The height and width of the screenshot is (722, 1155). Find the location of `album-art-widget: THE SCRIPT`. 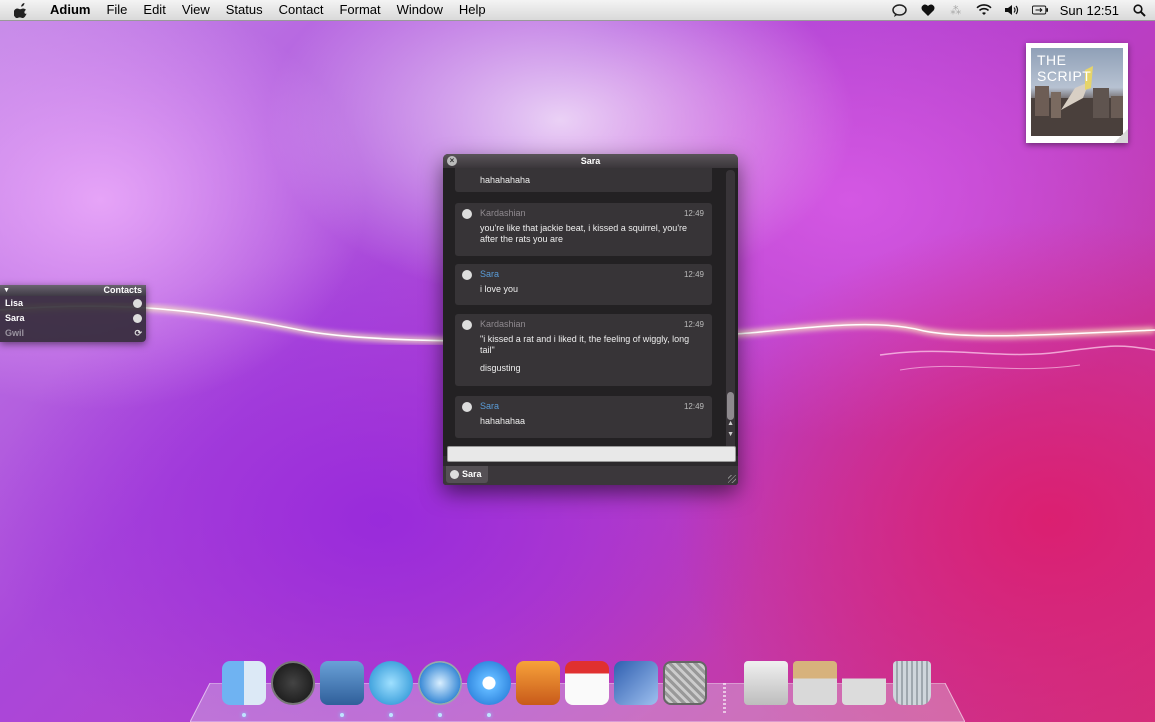

album-art-widget: THE SCRIPT is located at coordinates (1077, 93).